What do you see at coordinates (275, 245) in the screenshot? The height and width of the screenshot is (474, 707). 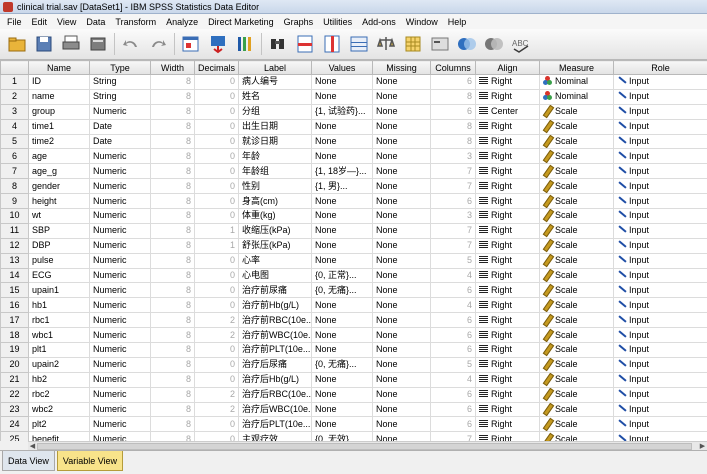 I see `label-cell: 舒张压(kPa)` at bounding box center [275, 245].